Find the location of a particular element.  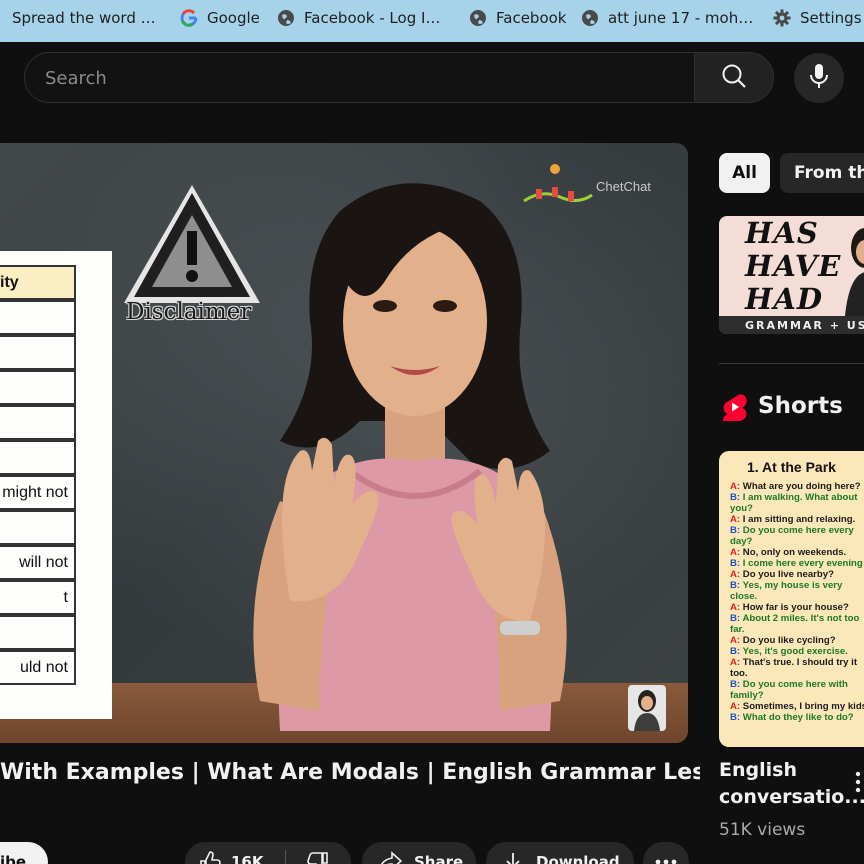

recommended-video-thumbnail: HAS HAVE HAD GRAMMAR + USAGE is located at coordinates (791, 275).